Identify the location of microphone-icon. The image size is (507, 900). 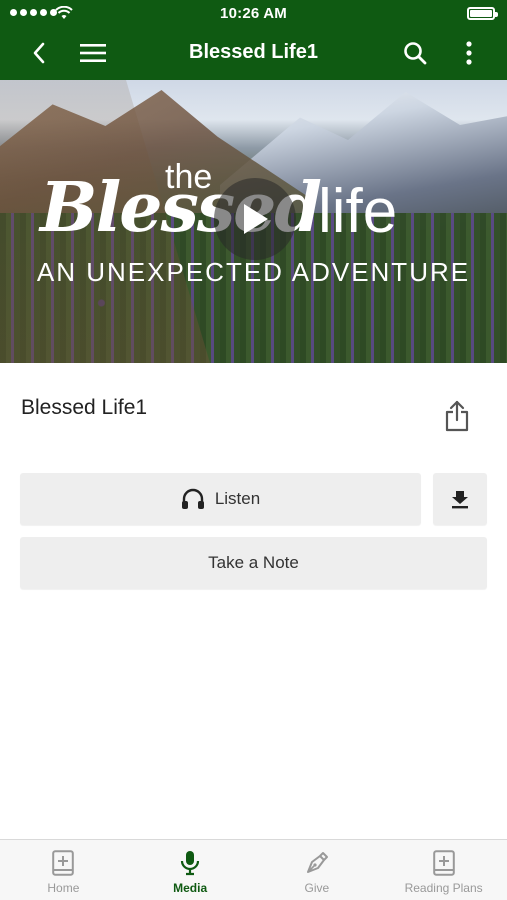
(190, 863).